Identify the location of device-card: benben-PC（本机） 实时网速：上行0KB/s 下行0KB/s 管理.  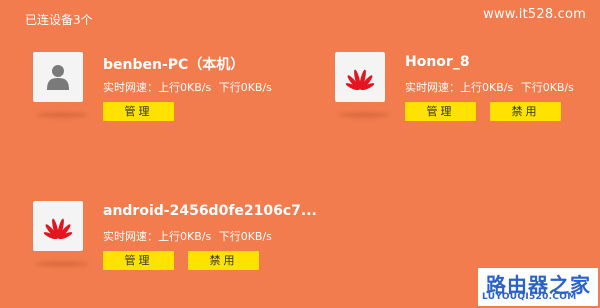
(163, 89).